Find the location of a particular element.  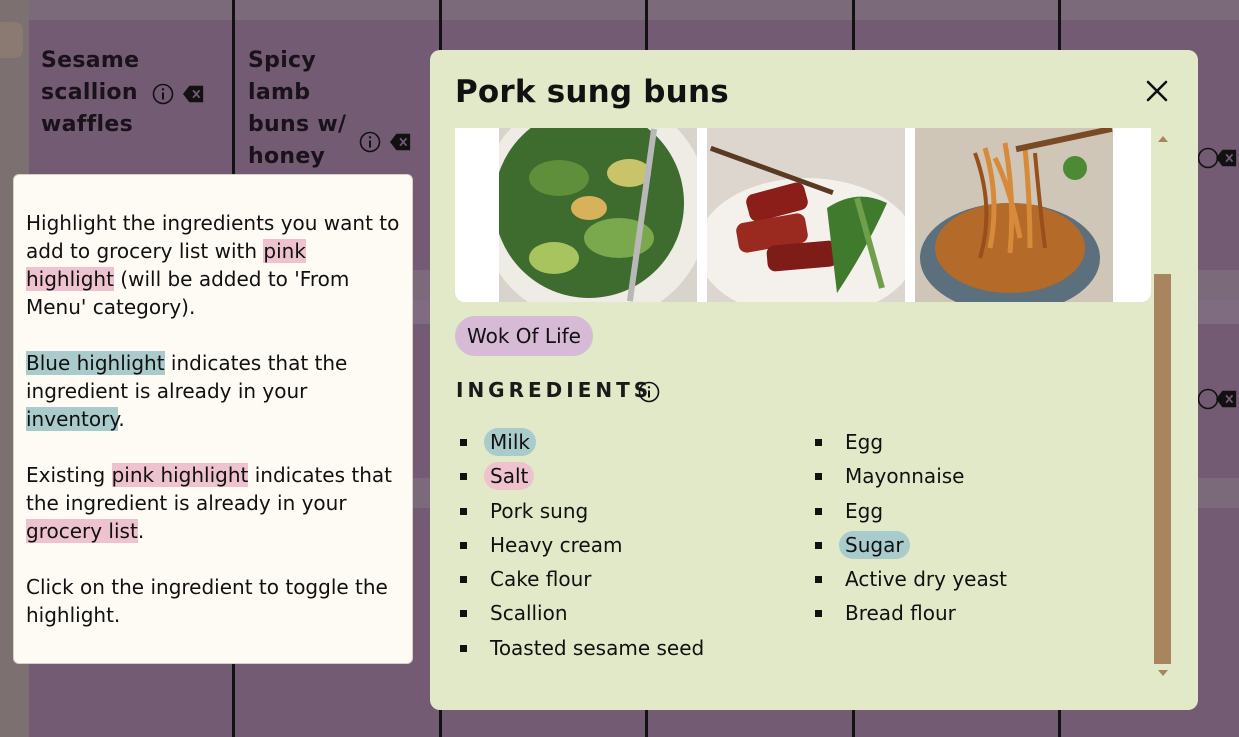

ingredient-toggle: Cake flour is located at coordinates (540, 579).